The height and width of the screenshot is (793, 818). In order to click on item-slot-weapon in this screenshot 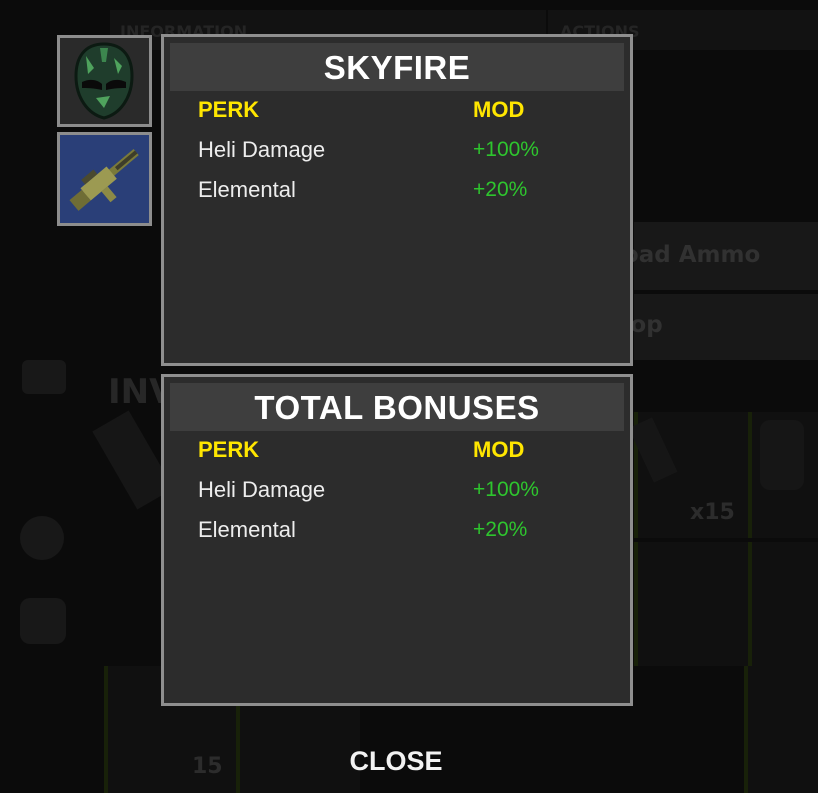, I will do `click(104, 179)`.